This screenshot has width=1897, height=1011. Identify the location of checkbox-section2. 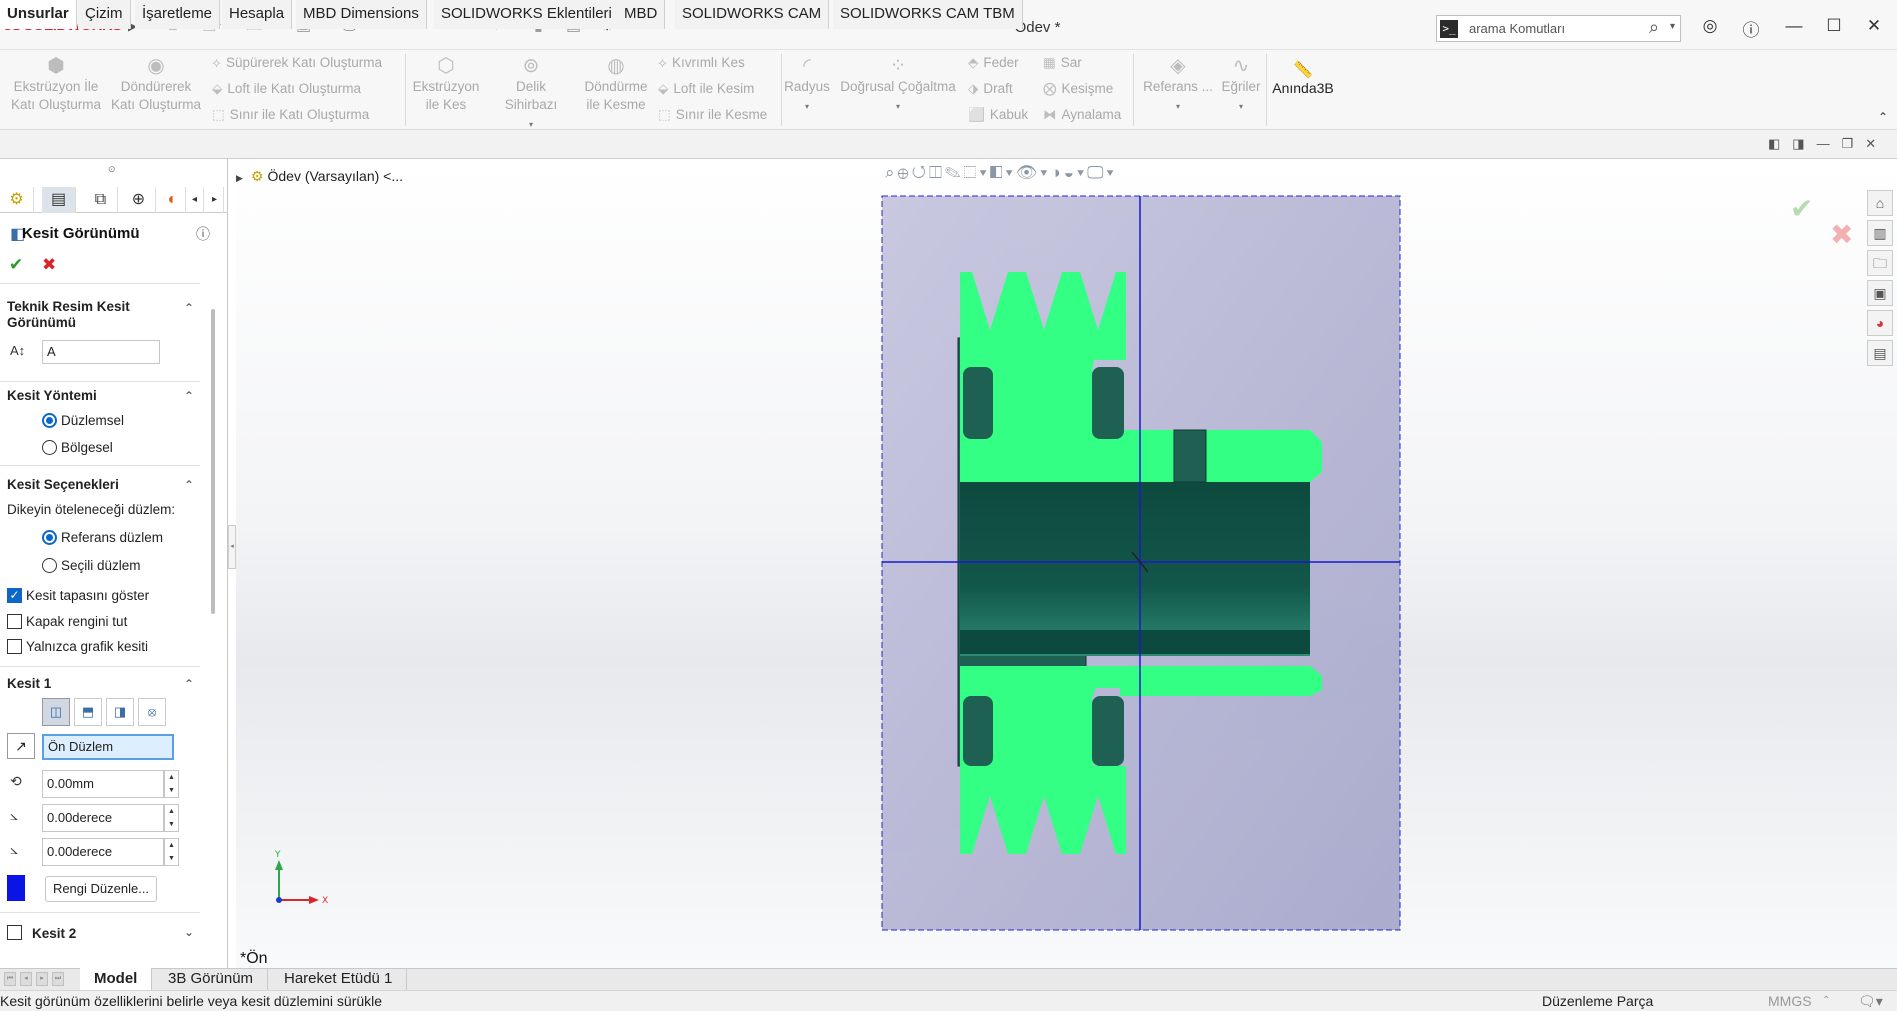
(14, 932).